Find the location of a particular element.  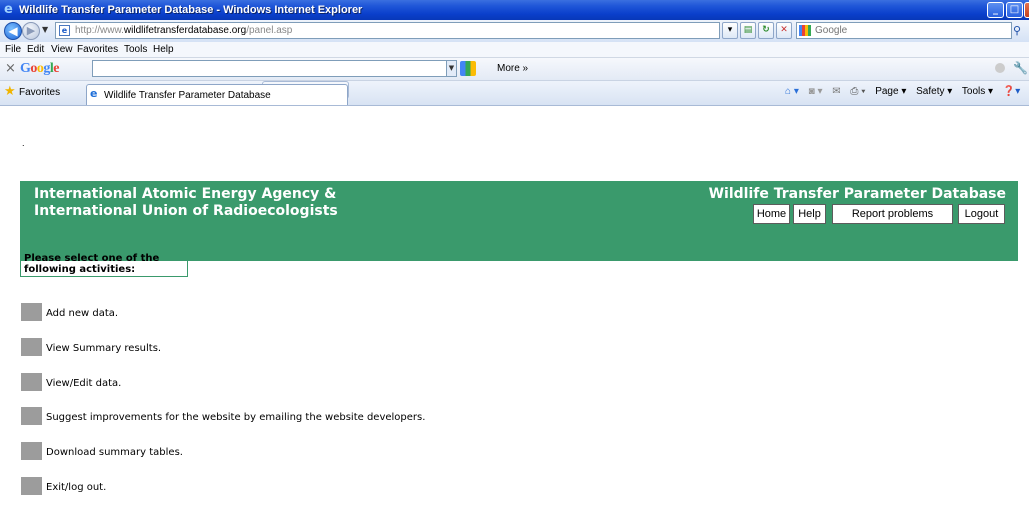

menu-tools: Tools is located at coordinates (135, 49).